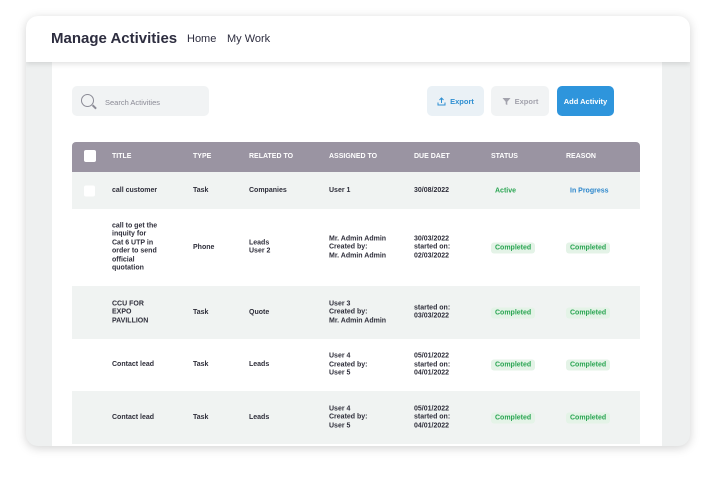  Describe the element at coordinates (143, 156) in the screenshot. I see `column-header-title: TITLE` at that location.